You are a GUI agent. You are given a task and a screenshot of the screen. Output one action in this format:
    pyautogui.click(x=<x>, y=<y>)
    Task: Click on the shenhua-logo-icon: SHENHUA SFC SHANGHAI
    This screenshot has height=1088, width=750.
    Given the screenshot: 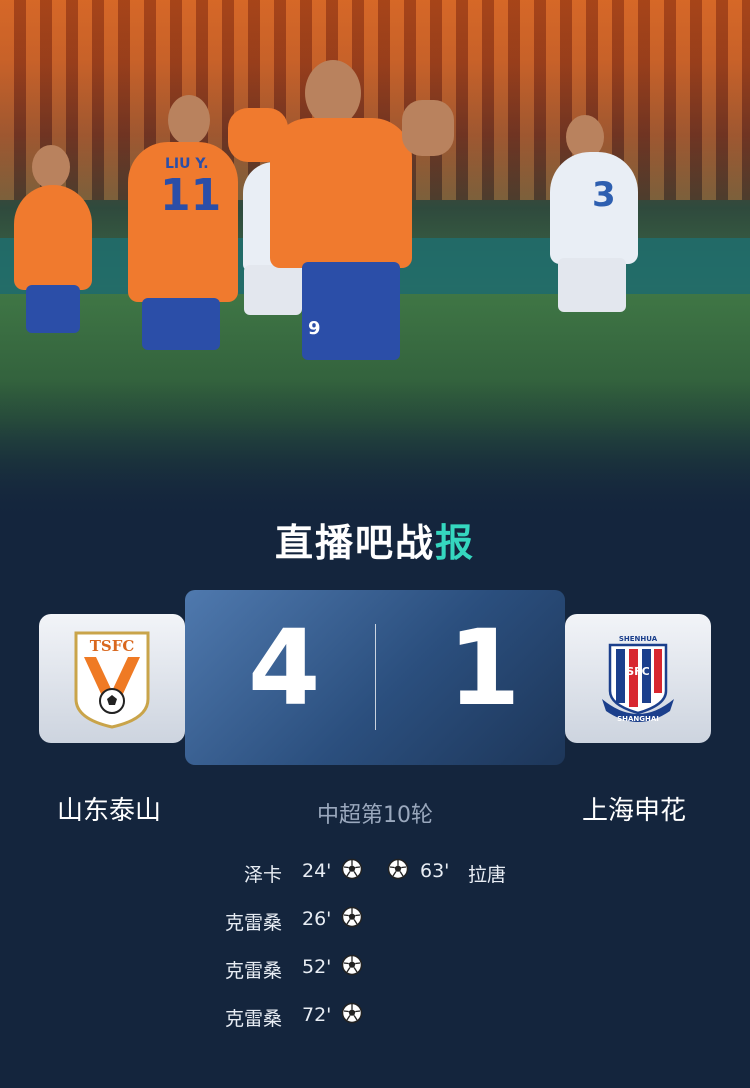 What is the action you would take?
    pyautogui.click(x=638, y=679)
    